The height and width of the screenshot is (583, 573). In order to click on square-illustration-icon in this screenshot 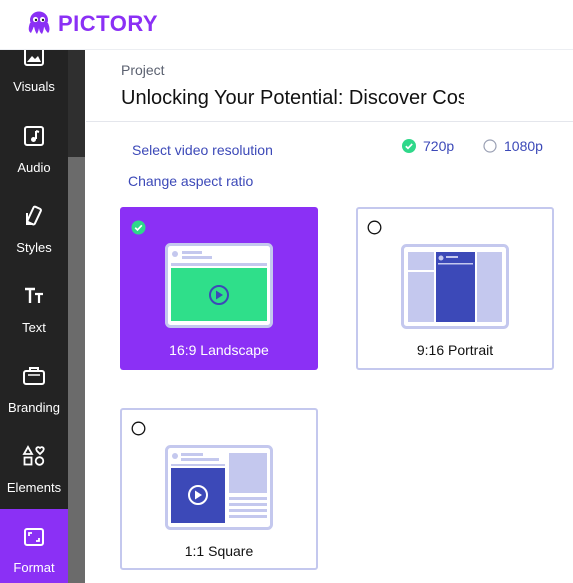, I will do `click(219, 487)`.